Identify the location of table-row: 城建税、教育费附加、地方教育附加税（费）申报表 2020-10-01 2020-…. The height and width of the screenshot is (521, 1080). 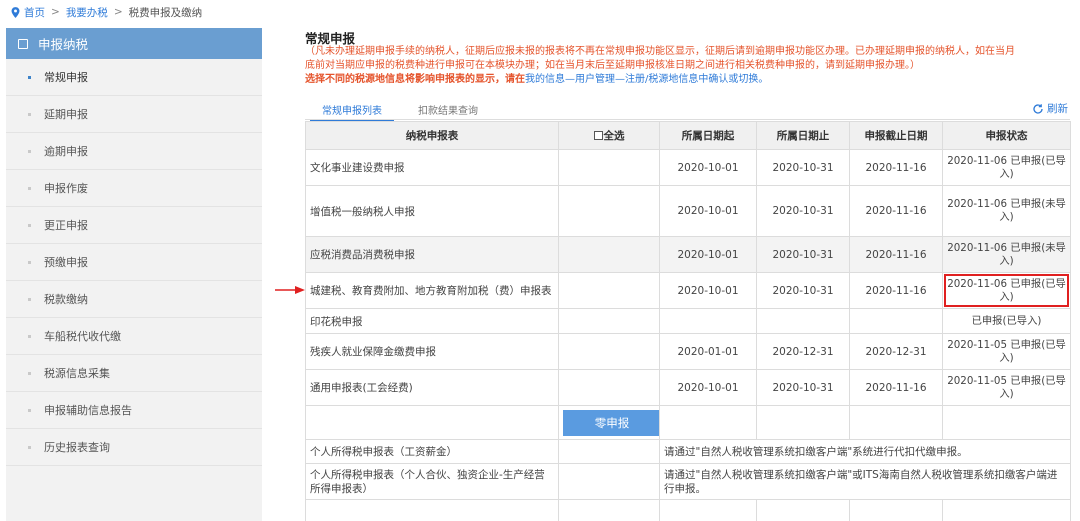
(688, 290).